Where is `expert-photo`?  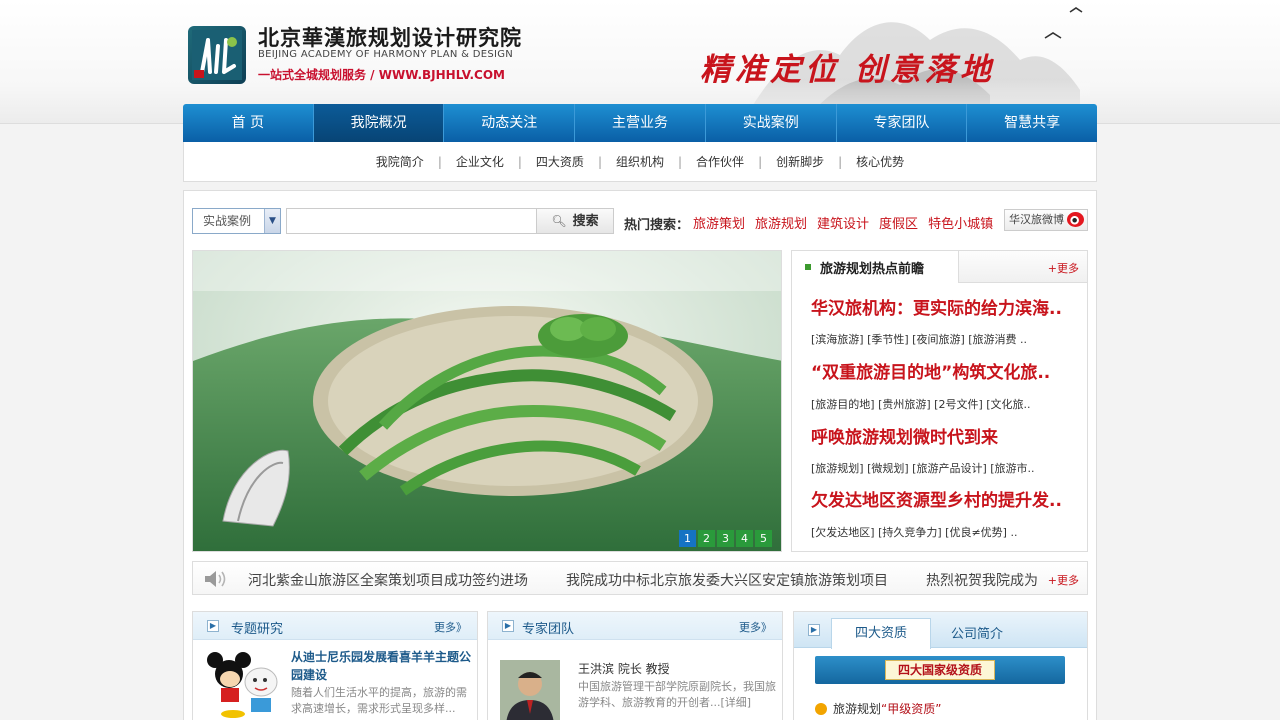 expert-photo is located at coordinates (530, 690).